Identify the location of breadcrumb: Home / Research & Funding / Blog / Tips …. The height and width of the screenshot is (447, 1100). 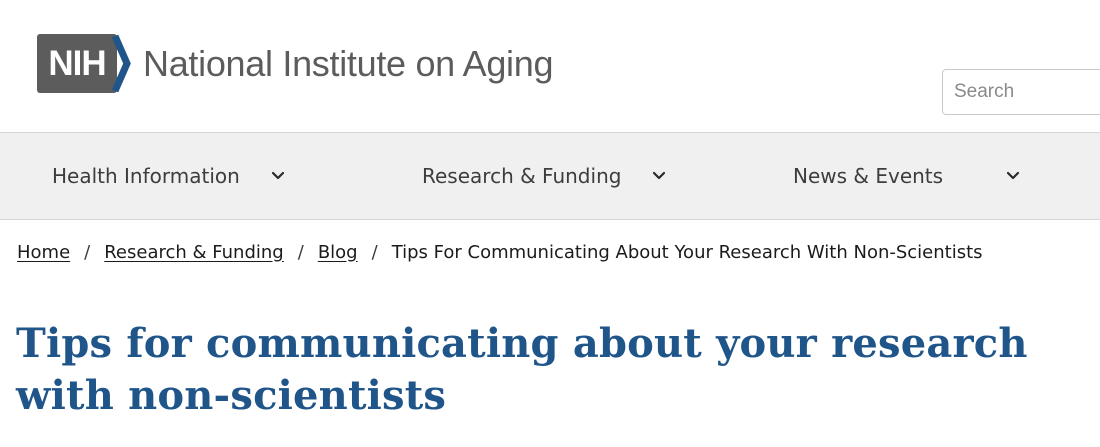
(500, 252).